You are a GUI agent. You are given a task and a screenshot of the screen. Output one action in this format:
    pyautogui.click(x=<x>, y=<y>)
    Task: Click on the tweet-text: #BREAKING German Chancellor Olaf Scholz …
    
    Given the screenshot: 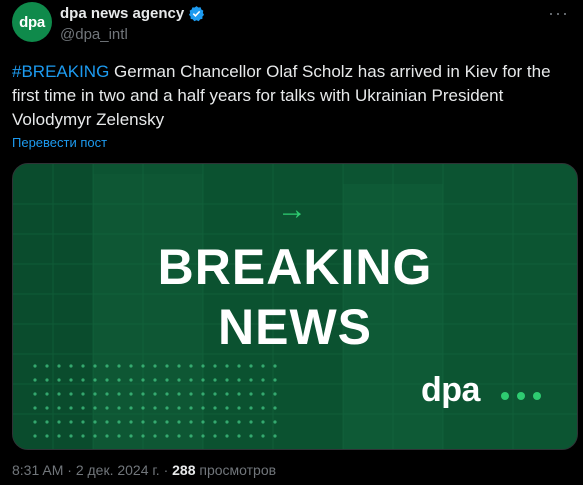 What is the action you would take?
    pyautogui.click(x=292, y=96)
    